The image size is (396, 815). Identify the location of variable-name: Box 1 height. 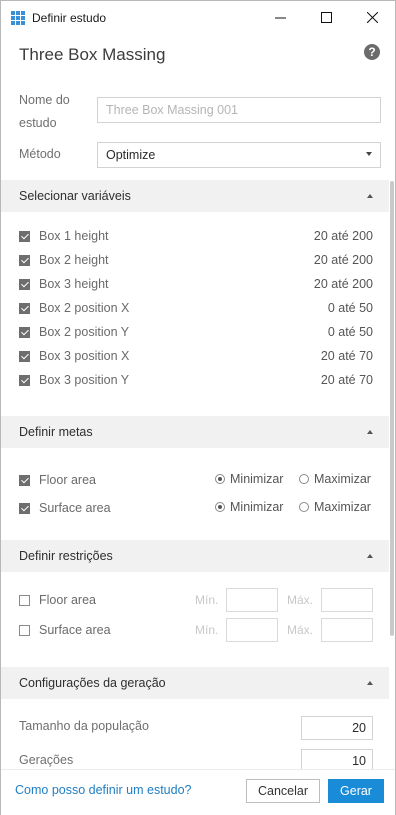
(74, 236).